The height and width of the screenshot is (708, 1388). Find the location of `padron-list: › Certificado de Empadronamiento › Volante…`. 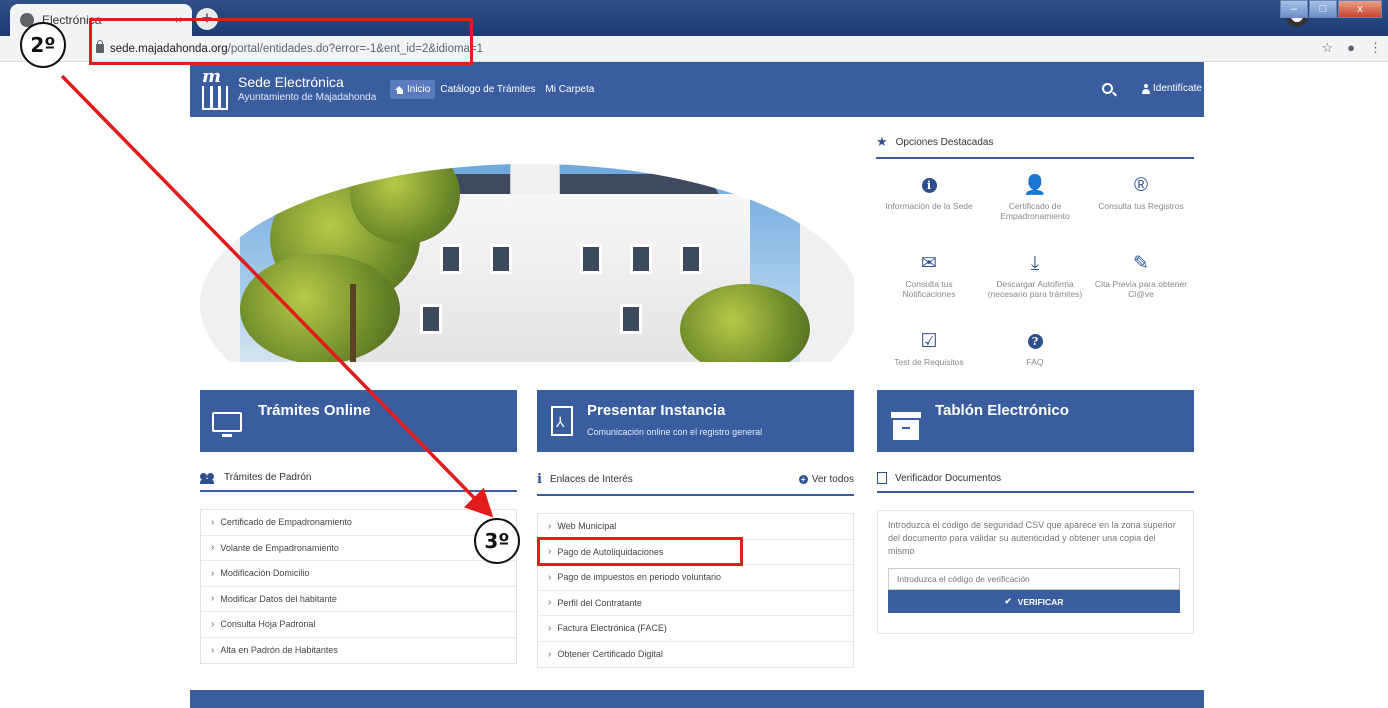

padron-list: › Certificado de Empadronamiento › Volante… is located at coordinates (358, 586).